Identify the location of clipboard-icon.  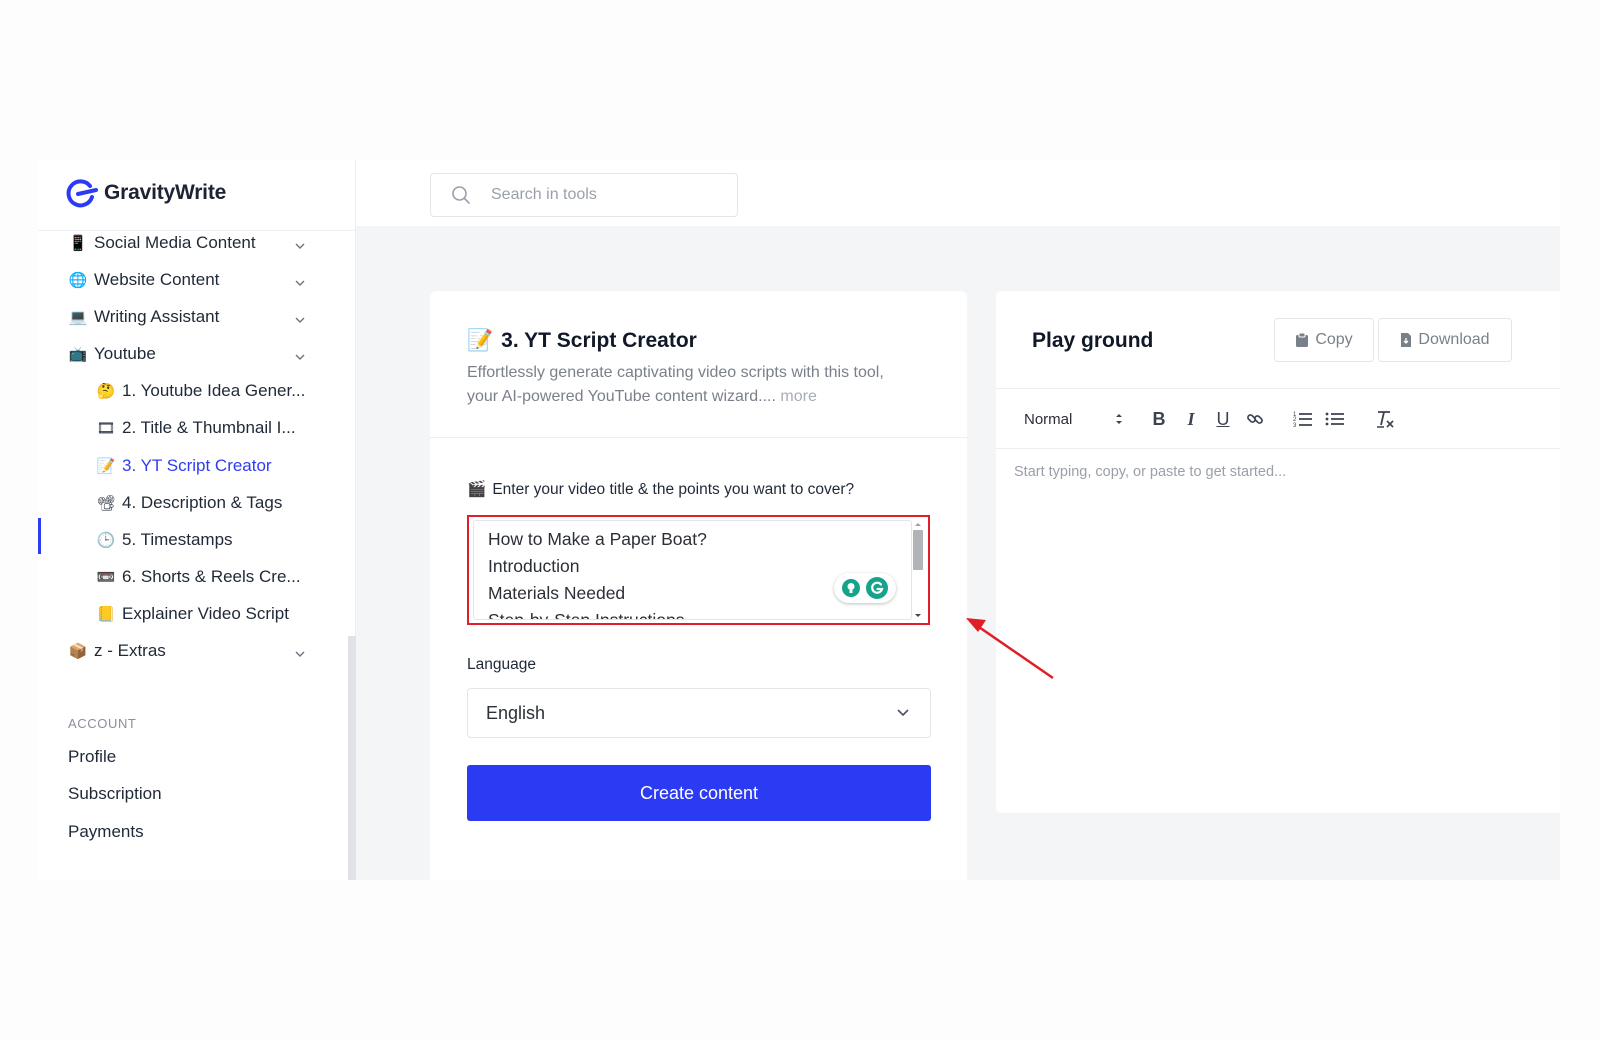
(1302, 339).